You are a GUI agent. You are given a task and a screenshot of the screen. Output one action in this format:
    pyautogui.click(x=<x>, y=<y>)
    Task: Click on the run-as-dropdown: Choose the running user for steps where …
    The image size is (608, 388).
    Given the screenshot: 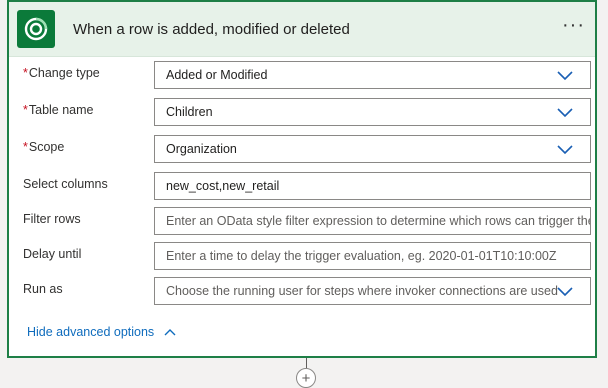 What is the action you would take?
    pyautogui.click(x=372, y=291)
    